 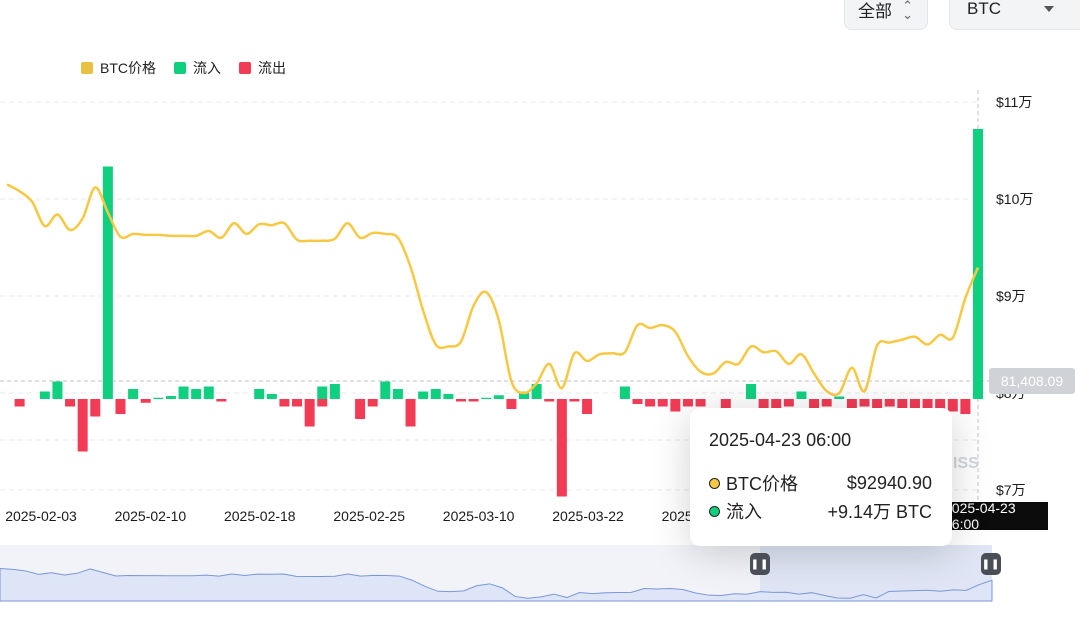 What do you see at coordinates (966, 463) in the screenshot?
I see `watermark: ISS` at bounding box center [966, 463].